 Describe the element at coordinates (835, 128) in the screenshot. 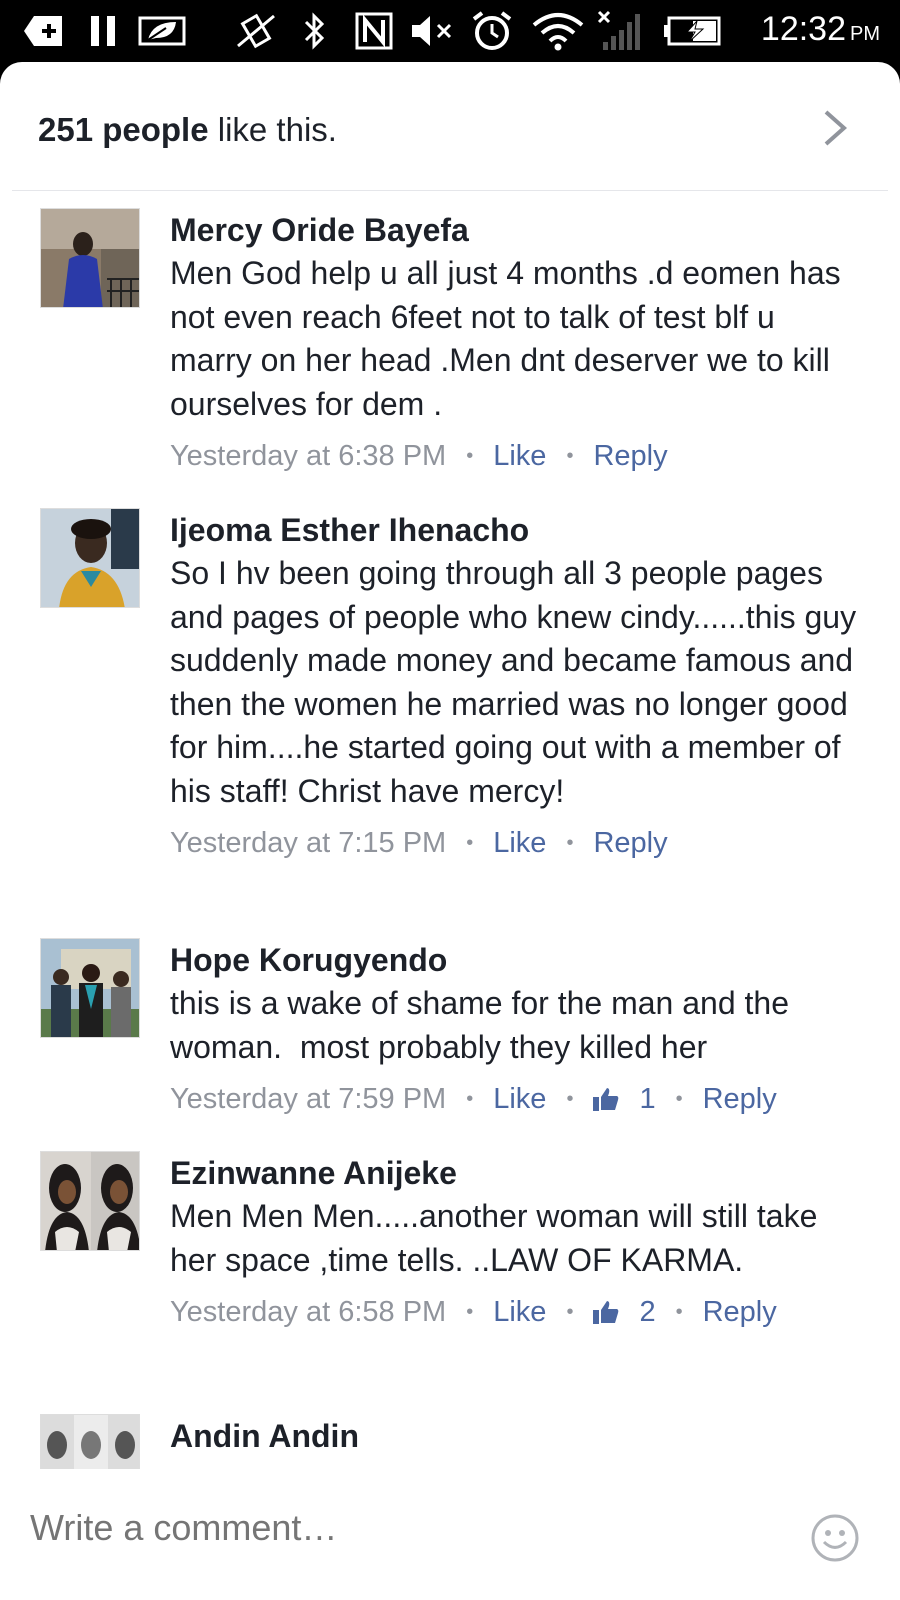

I see `chevron-right-icon` at that location.